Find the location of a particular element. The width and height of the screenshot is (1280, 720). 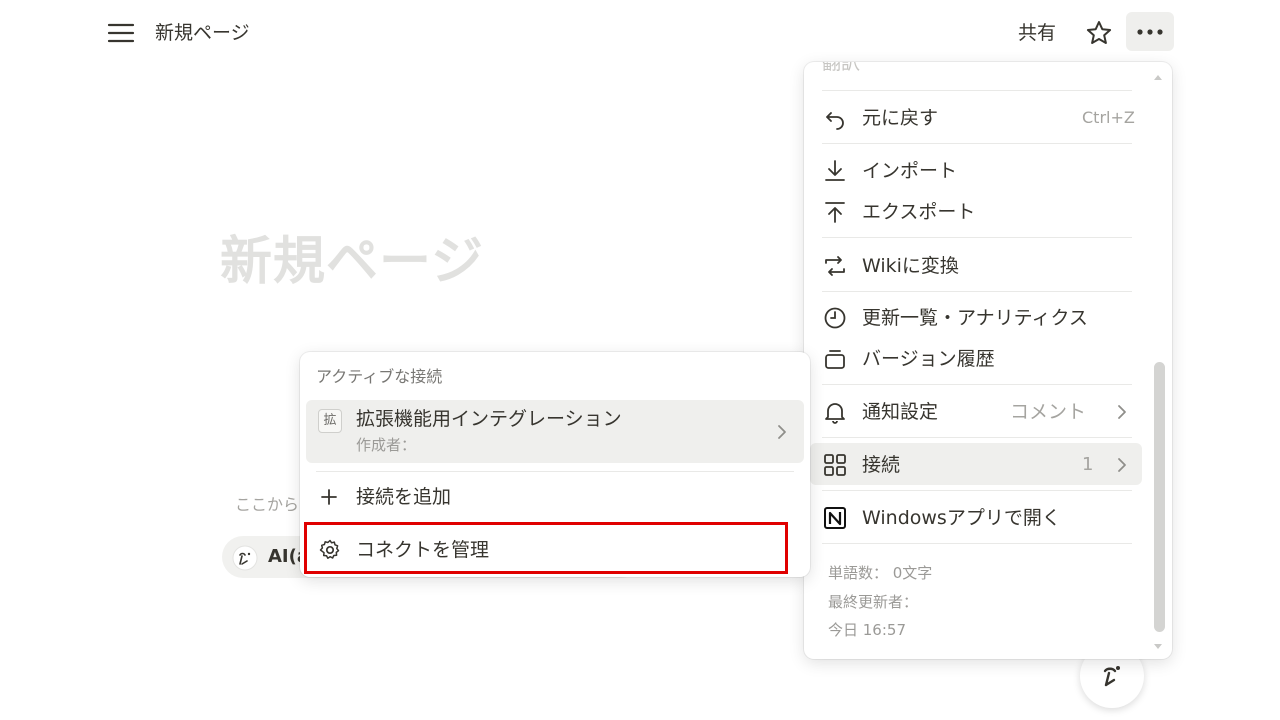

gear-icon is located at coordinates (329, 549).